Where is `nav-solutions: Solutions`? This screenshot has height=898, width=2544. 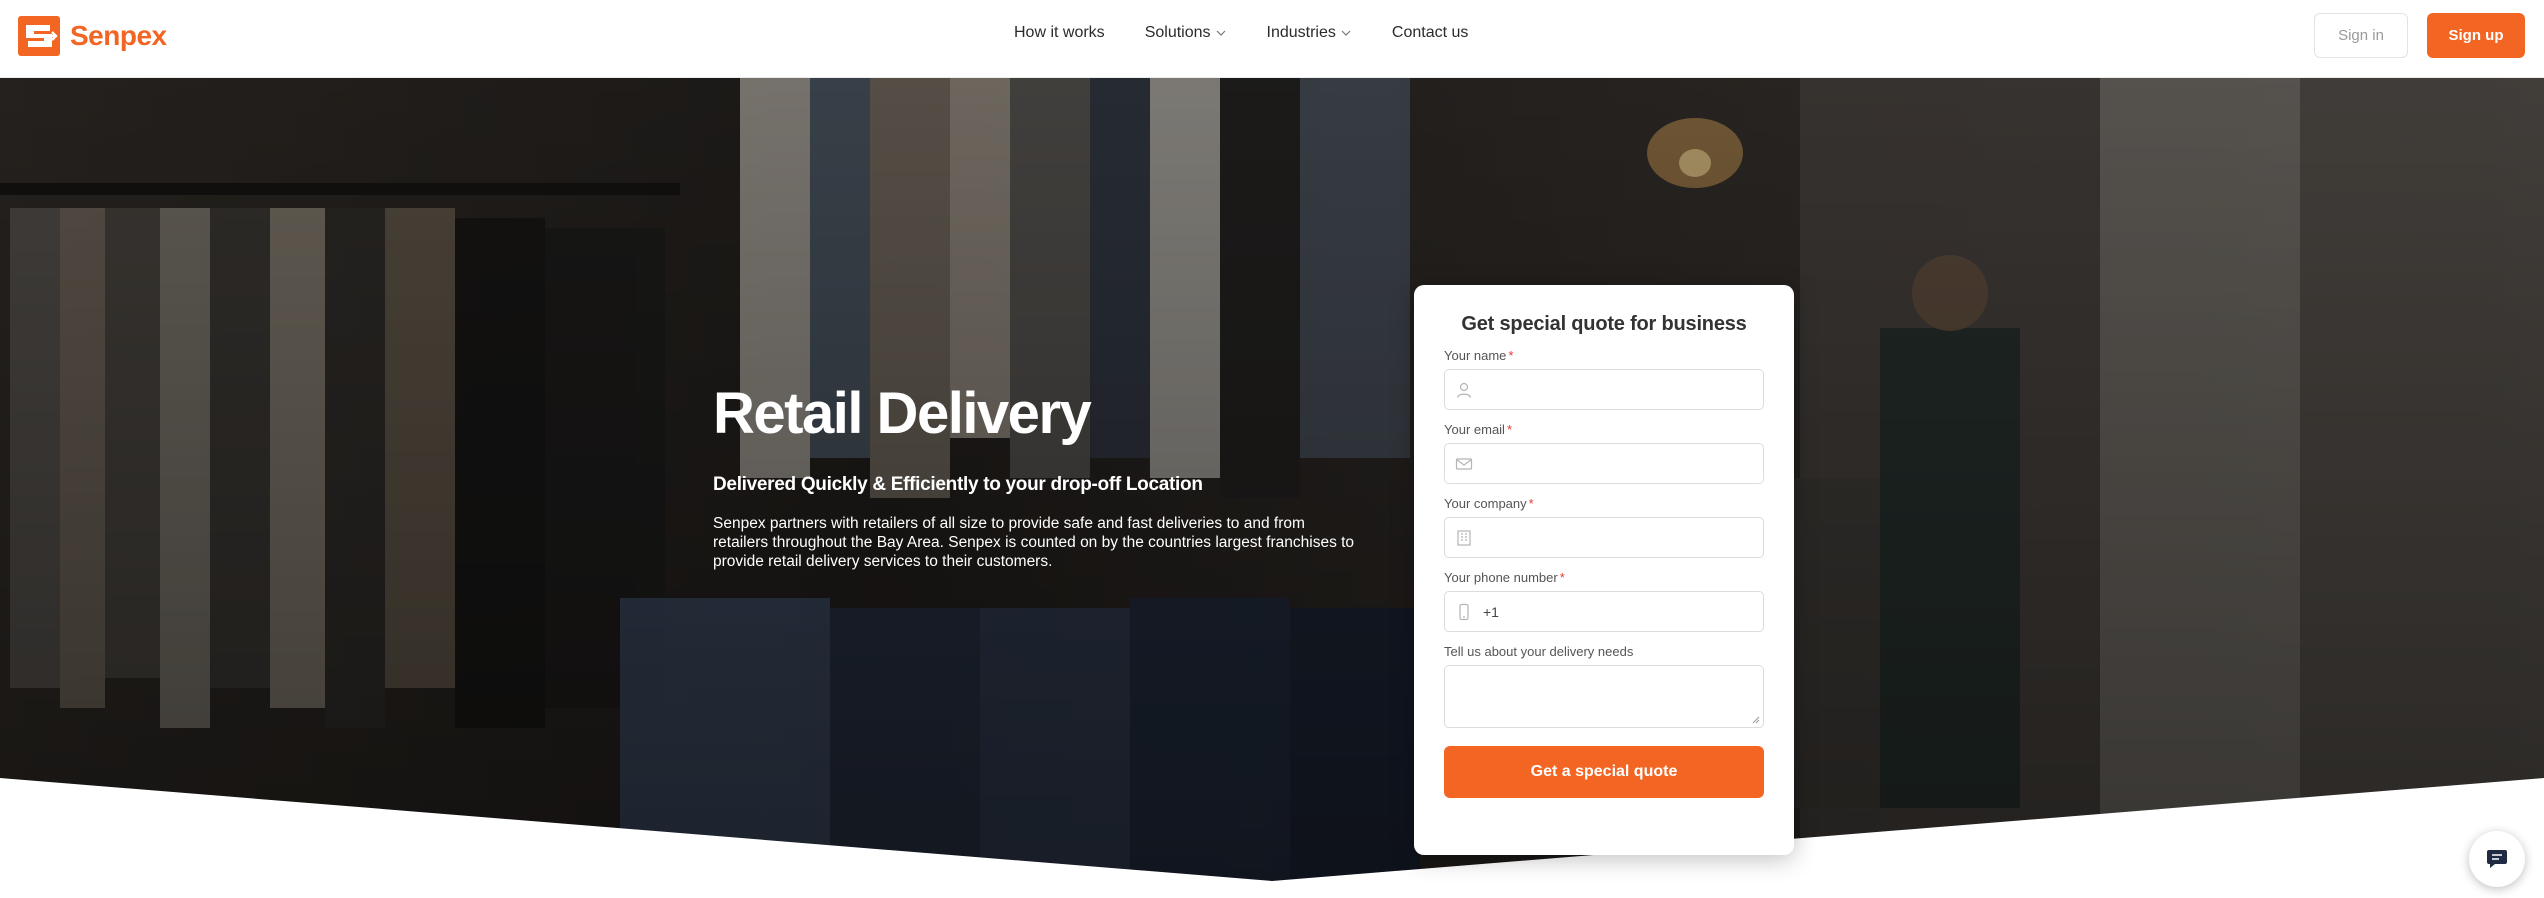 nav-solutions: Solutions is located at coordinates (1186, 33).